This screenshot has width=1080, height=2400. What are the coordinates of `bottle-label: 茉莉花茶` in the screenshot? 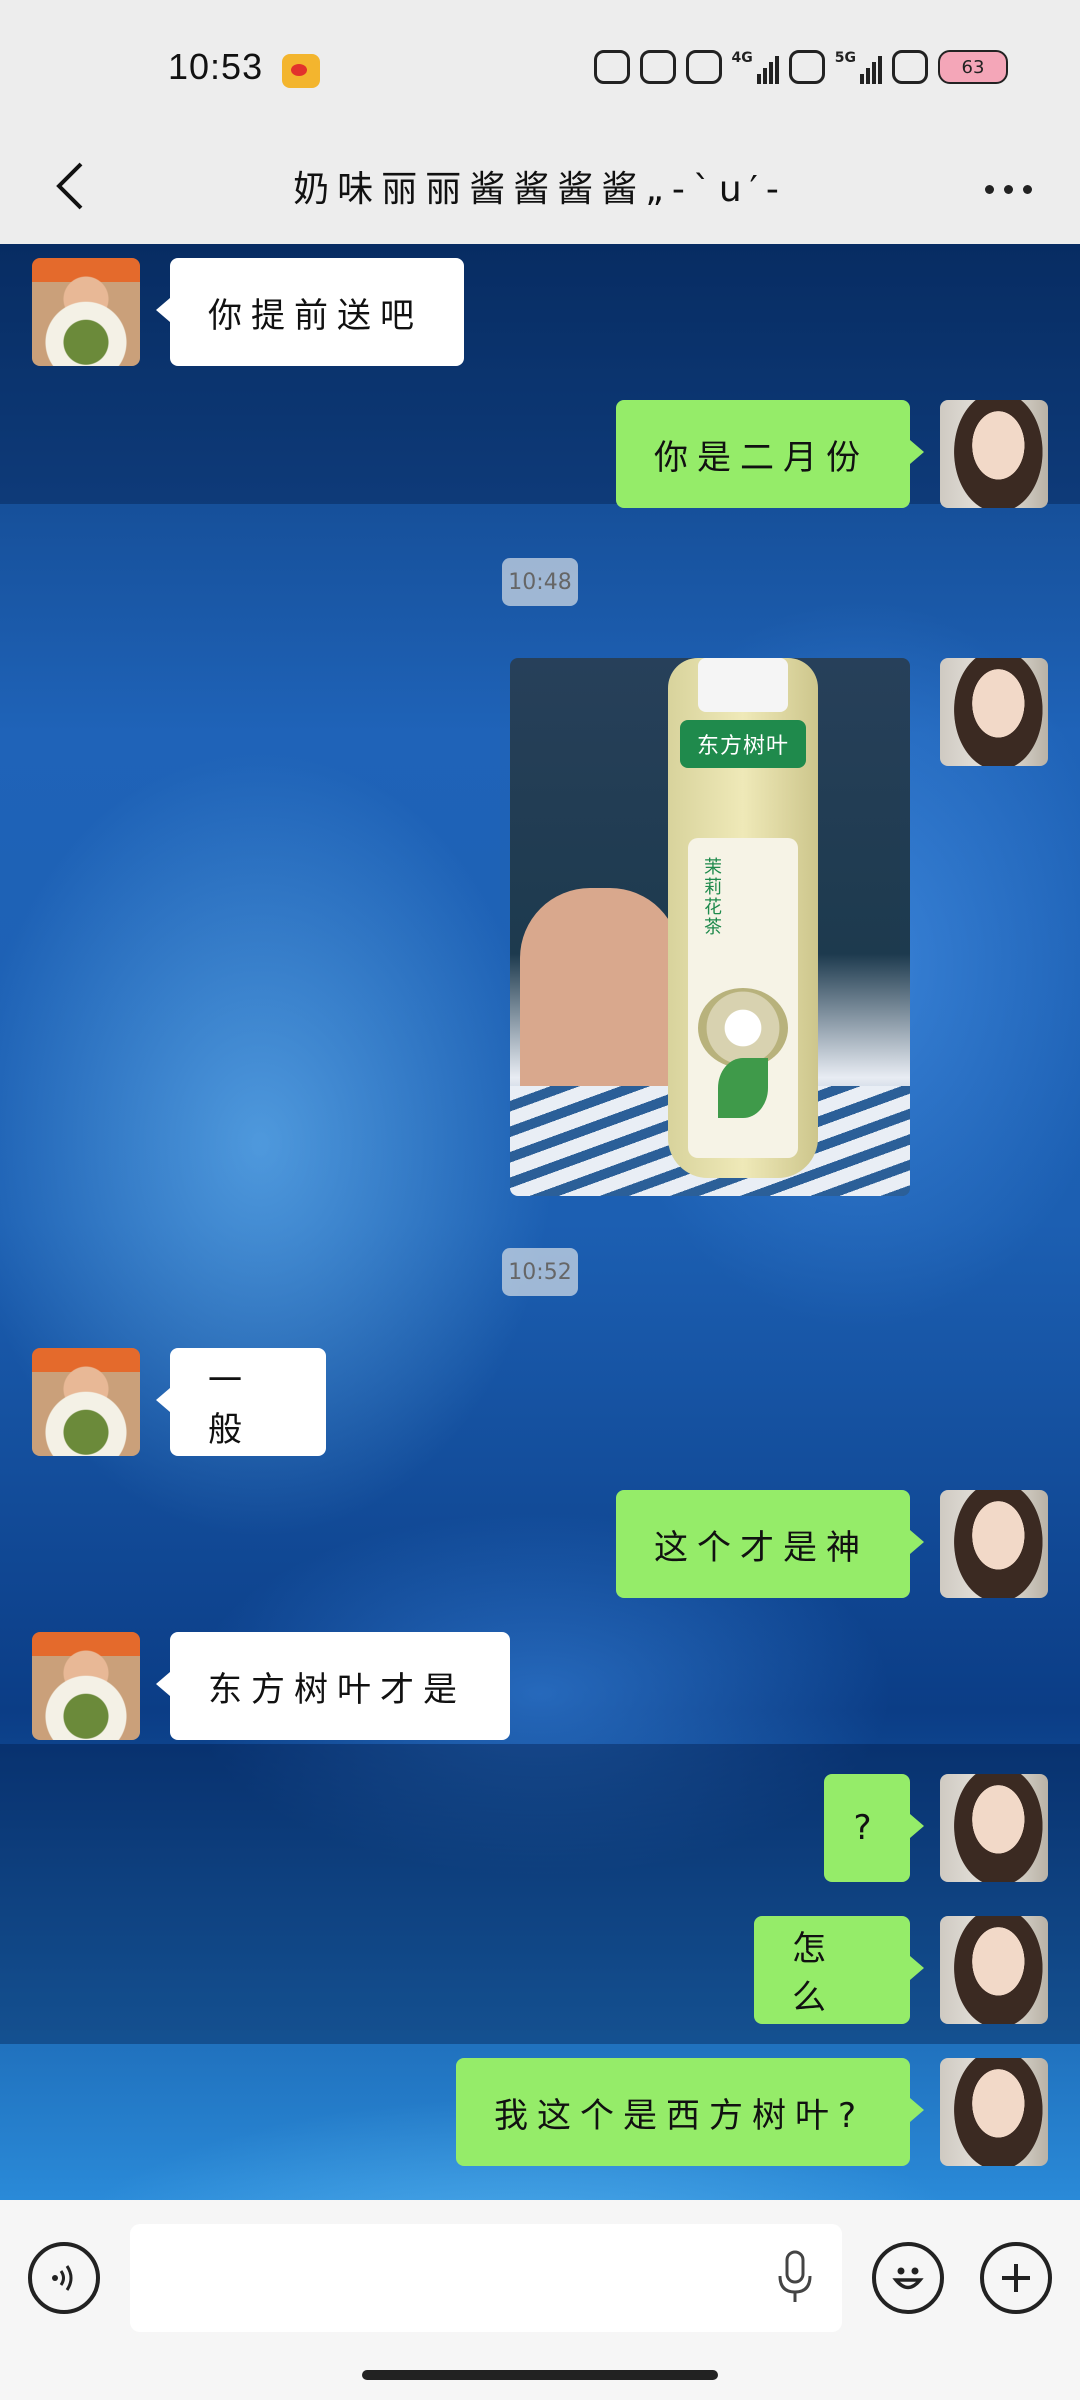 It's located at (743, 998).